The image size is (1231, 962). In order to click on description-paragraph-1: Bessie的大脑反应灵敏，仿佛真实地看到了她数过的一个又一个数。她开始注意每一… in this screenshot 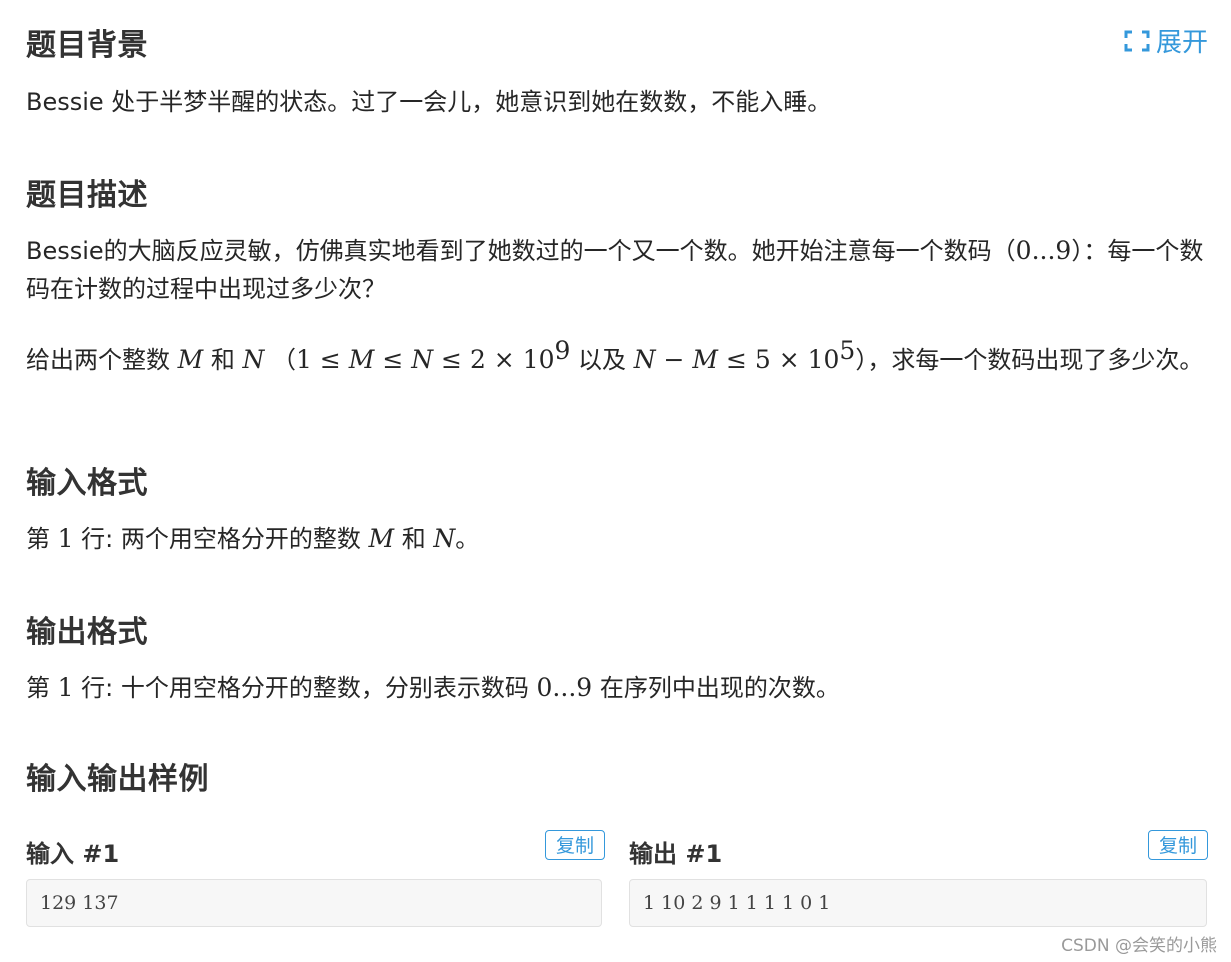, I will do `click(615, 269)`.